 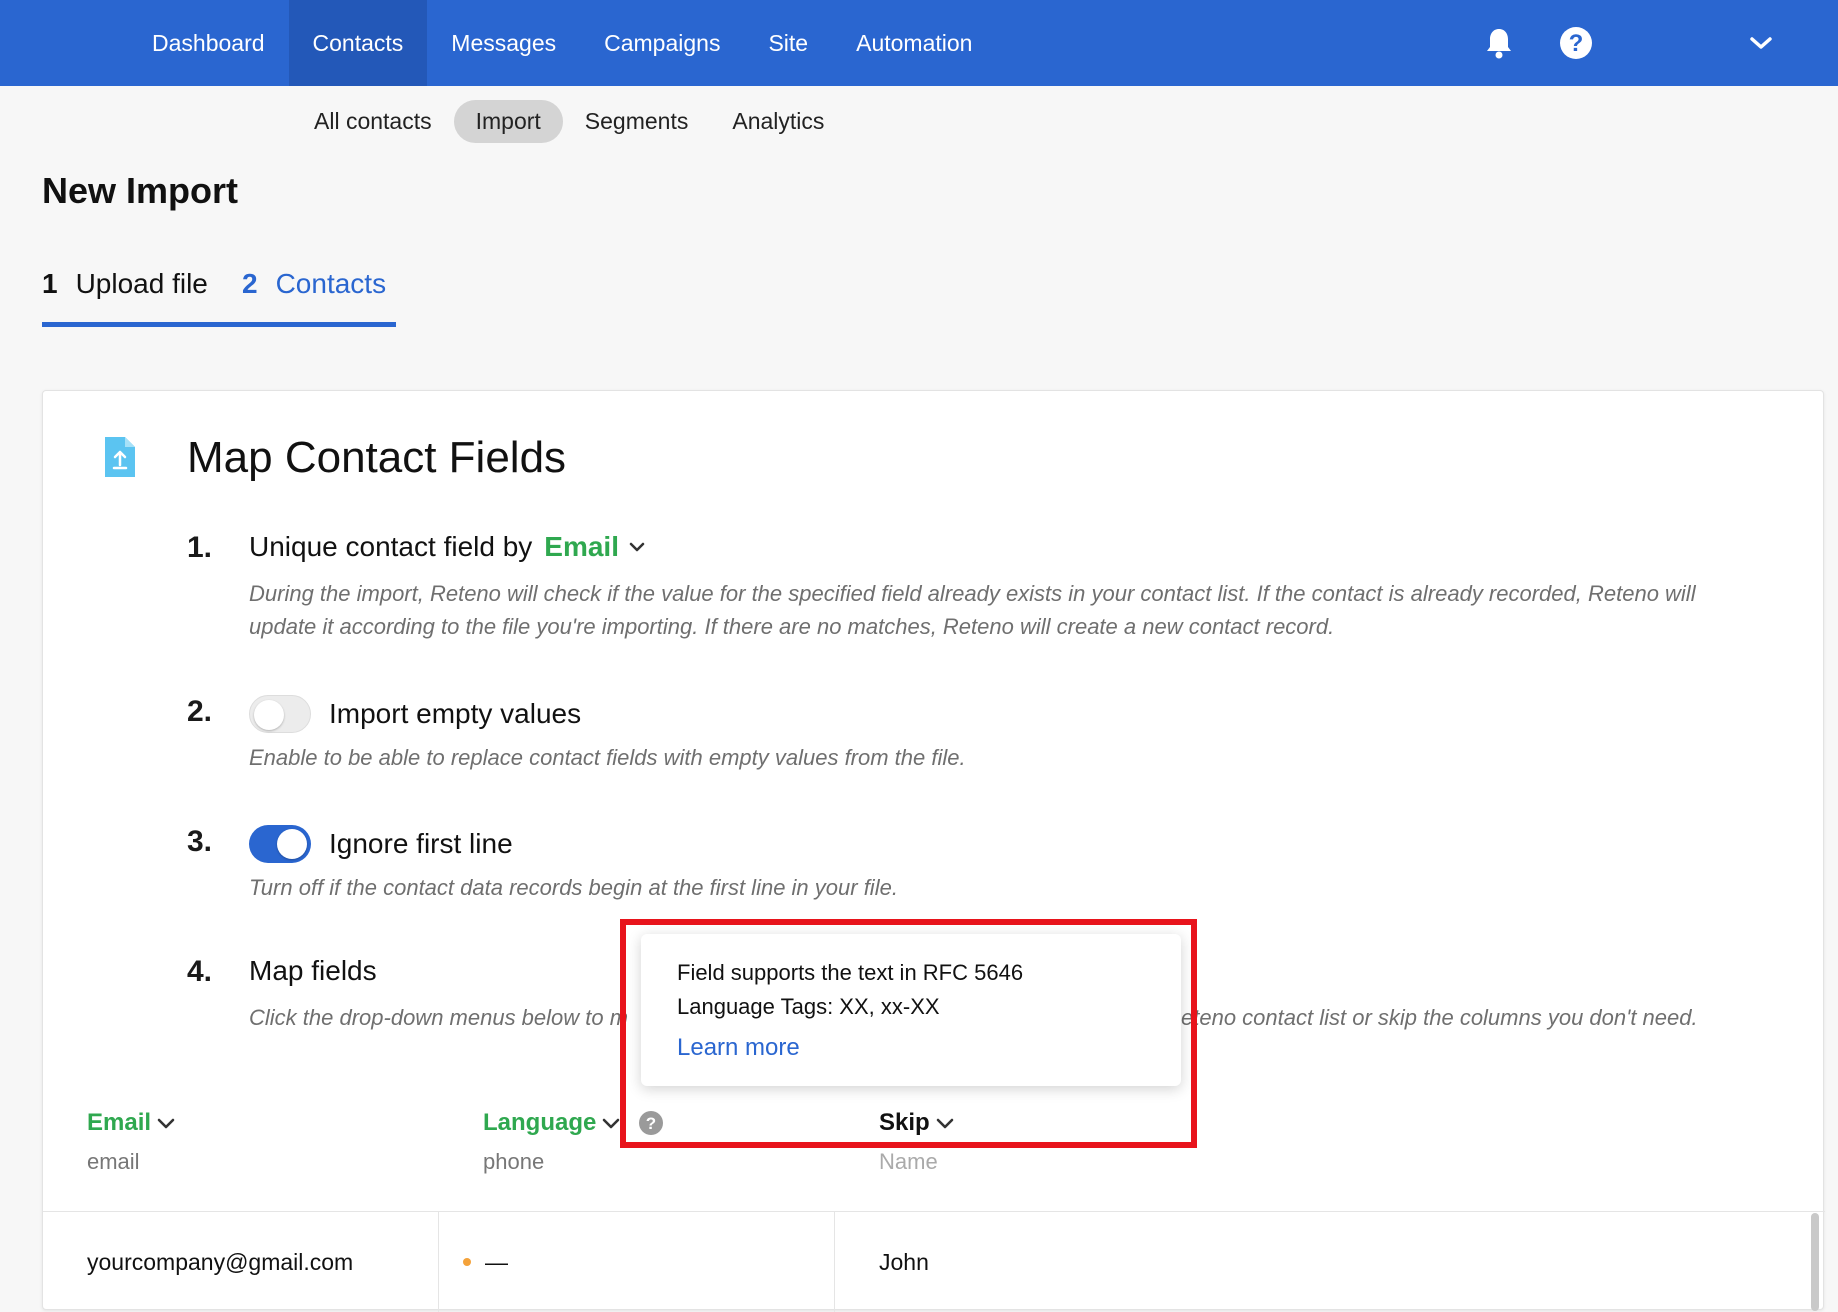 I want to click on step-label: Upload file, so click(x=141, y=283).